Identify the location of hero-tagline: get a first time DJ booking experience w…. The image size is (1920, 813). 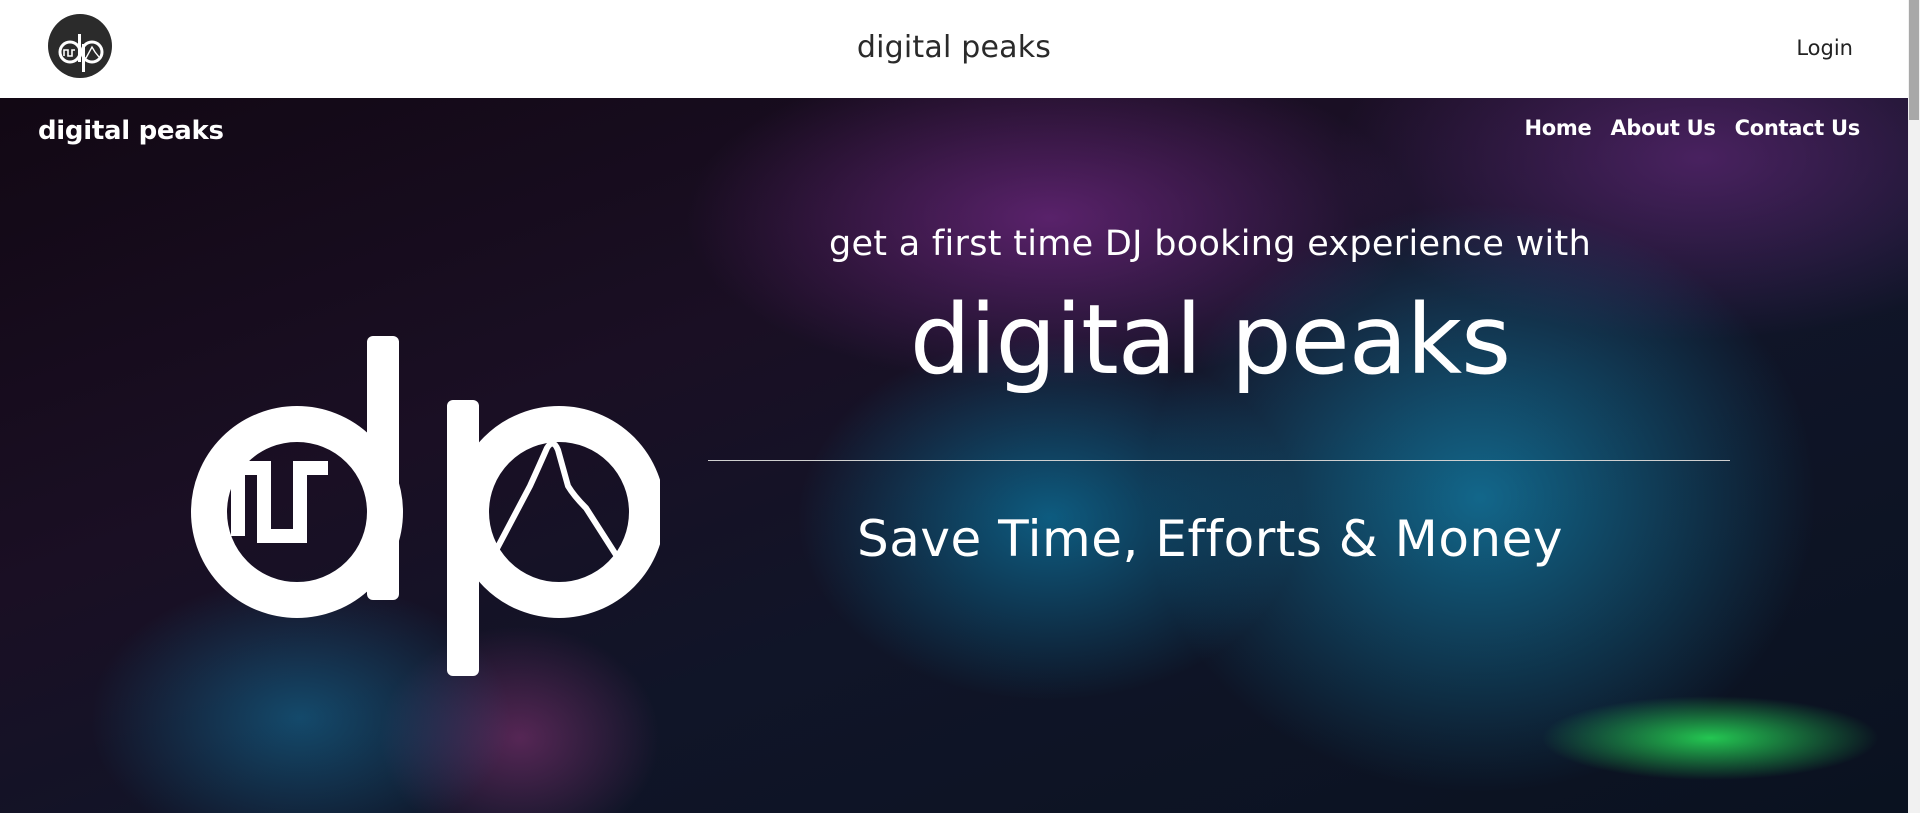
(1210, 244).